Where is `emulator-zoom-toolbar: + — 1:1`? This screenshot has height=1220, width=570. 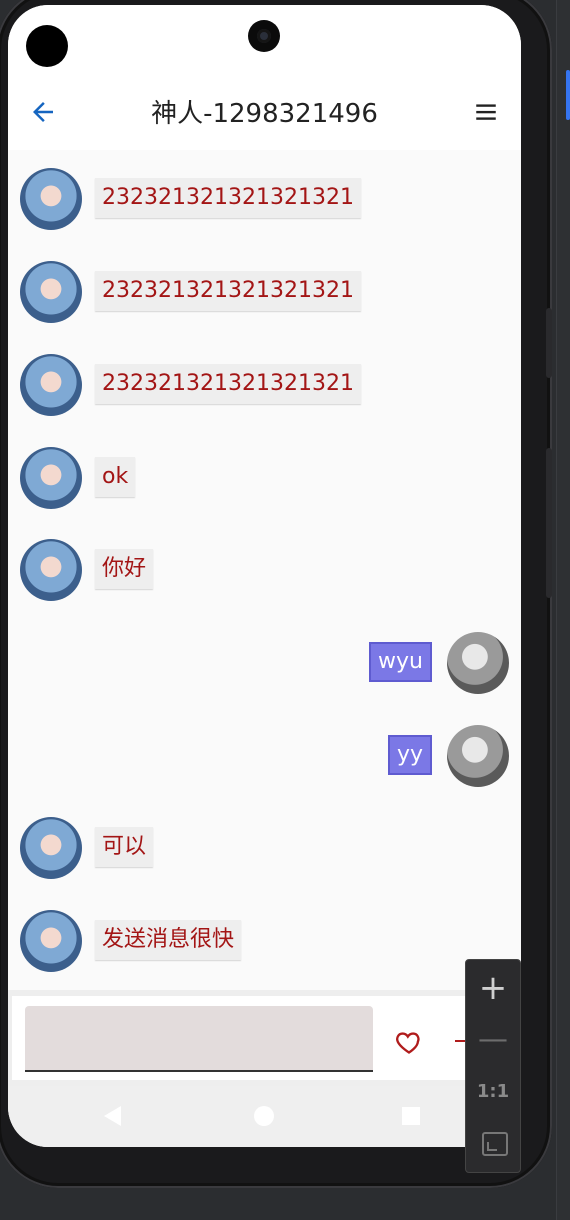
emulator-zoom-toolbar: + — 1:1 is located at coordinates (493, 1066).